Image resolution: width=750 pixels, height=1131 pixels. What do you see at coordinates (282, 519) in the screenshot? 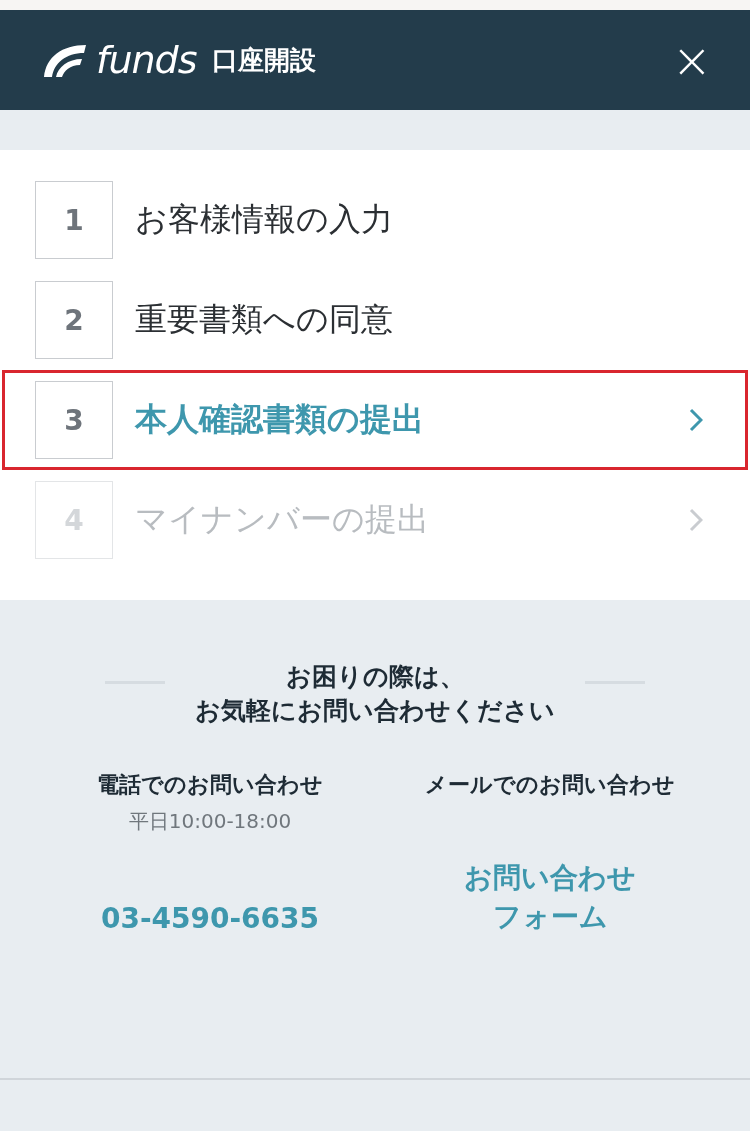
I see `step-label: マイナンバーの提出` at bounding box center [282, 519].